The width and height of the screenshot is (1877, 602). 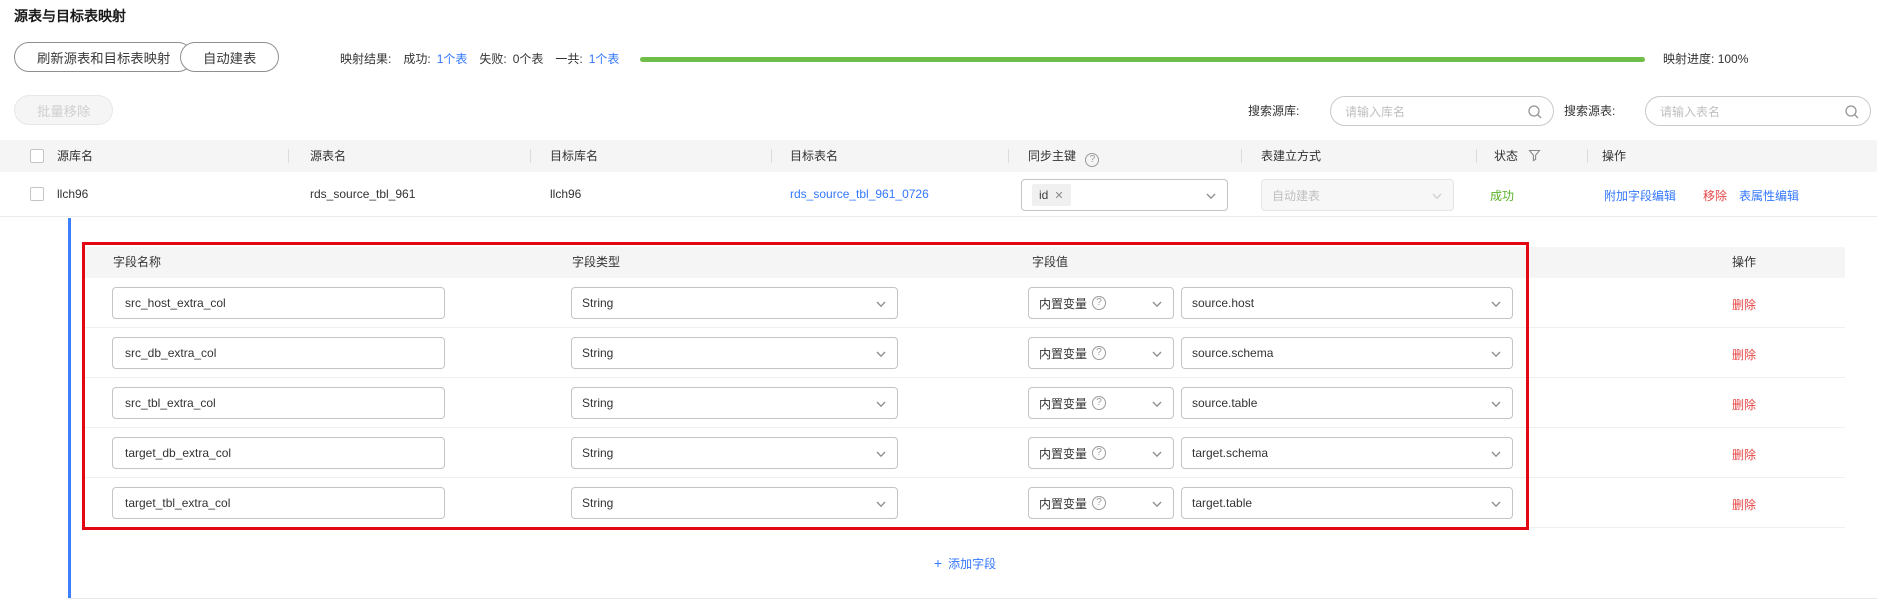 I want to click on col-source-db: 源库名, so click(x=75, y=156).